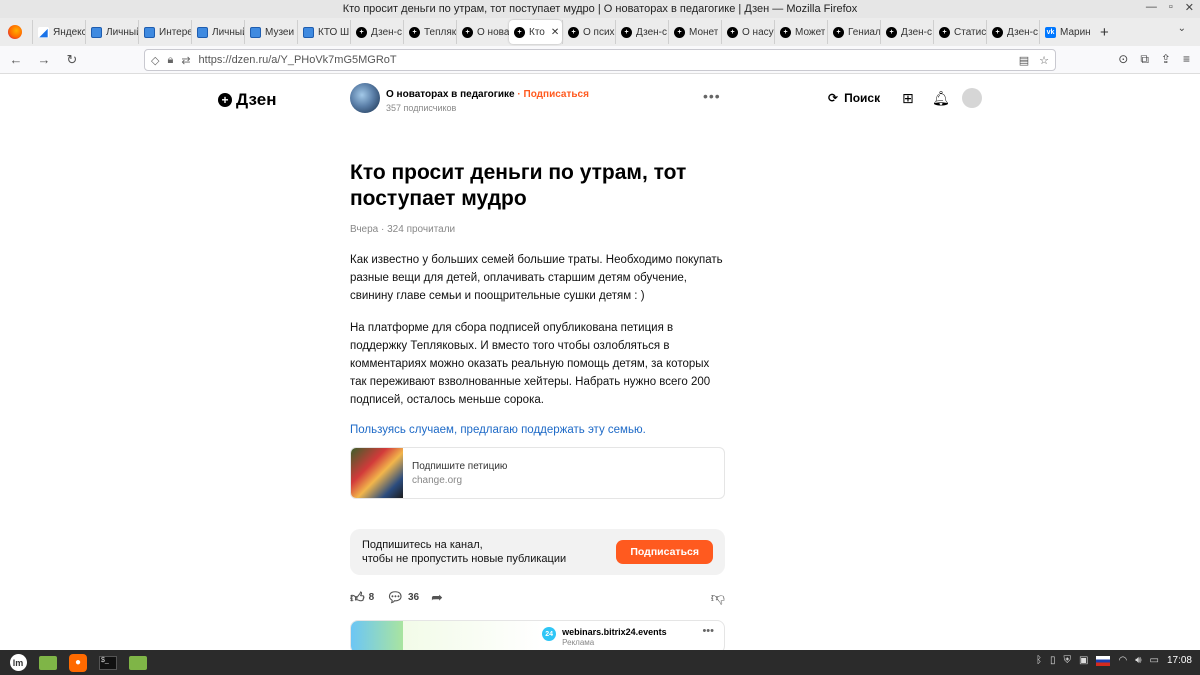 This screenshot has height=675, width=1200. I want to click on tab: + Может, so click(800, 32).